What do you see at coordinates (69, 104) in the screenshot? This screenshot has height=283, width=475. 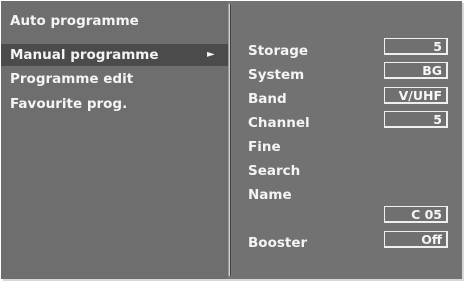 I see `menu-item-label: Favourite prog.` at bounding box center [69, 104].